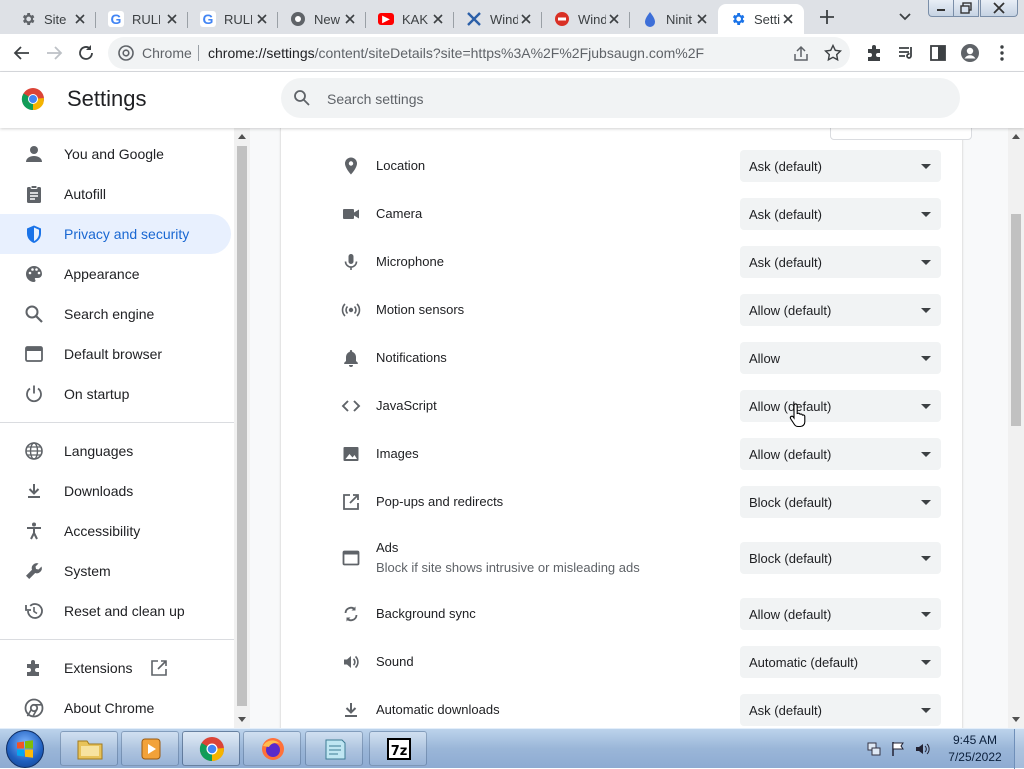 The width and height of the screenshot is (1024, 769). What do you see at coordinates (790, 310) in the screenshot?
I see `permission-value: Allow (default)` at bounding box center [790, 310].